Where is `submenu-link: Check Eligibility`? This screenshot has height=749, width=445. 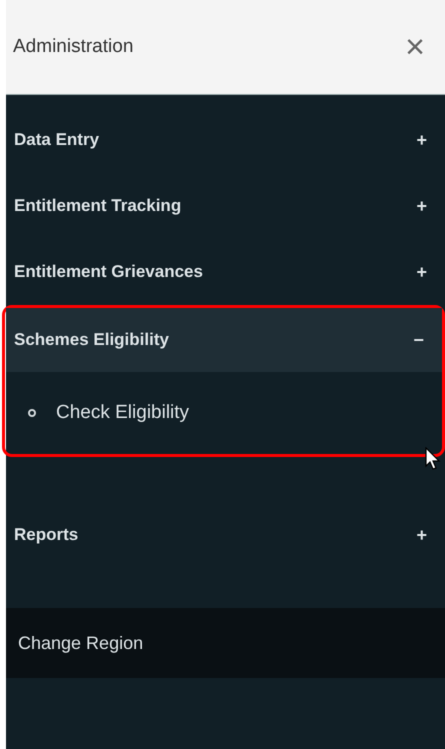
submenu-link: Check Eligibility is located at coordinates (123, 413).